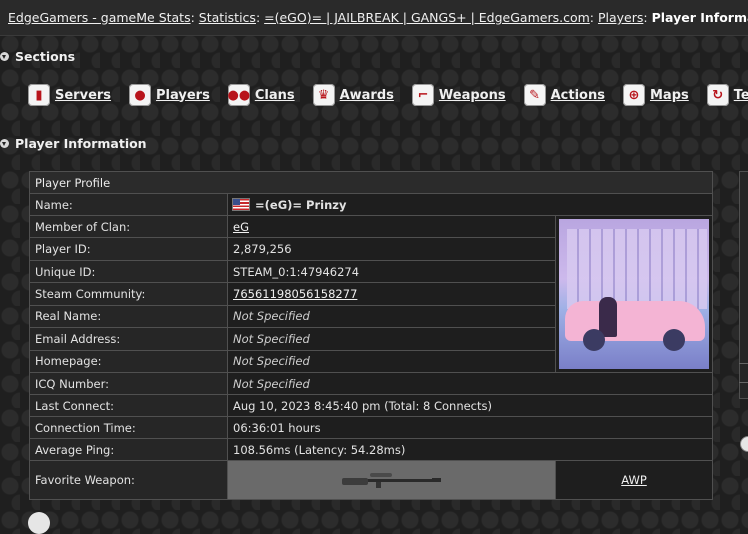  What do you see at coordinates (275, 95) in the screenshot?
I see `nav-clans-label: Clans` at bounding box center [275, 95].